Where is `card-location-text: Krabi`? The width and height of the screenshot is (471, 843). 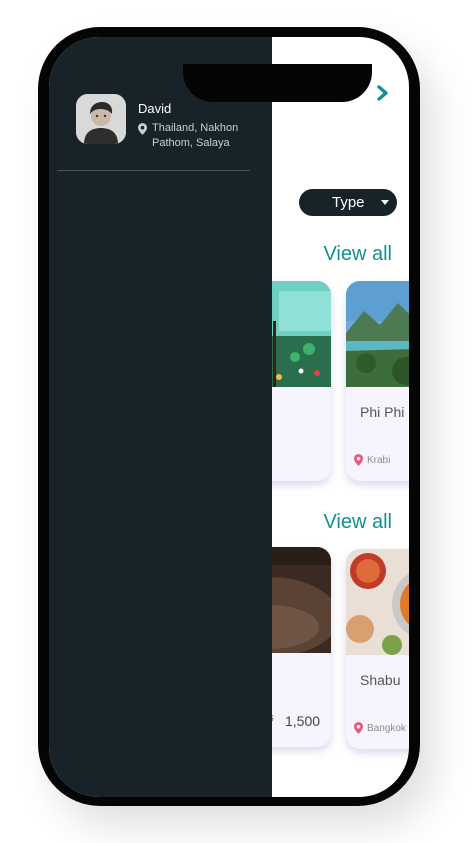
card-location-text: Krabi is located at coordinates (379, 460).